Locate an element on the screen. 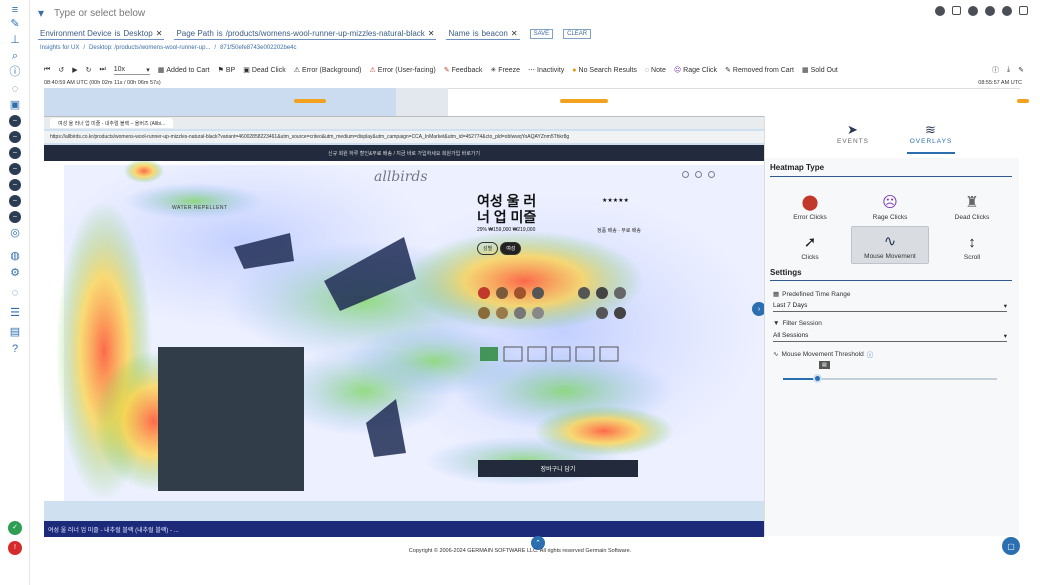  timeline-window is located at coordinates (422, 102).